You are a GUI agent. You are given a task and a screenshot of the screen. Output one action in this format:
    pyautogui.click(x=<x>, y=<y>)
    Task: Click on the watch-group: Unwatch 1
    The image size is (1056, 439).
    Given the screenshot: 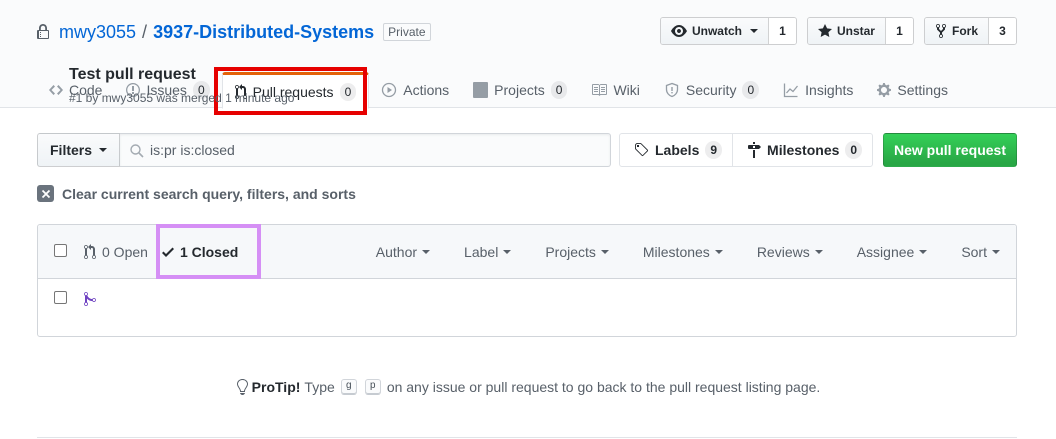 What is the action you would take?
    pyautogui.click(x=728, y=31)
    